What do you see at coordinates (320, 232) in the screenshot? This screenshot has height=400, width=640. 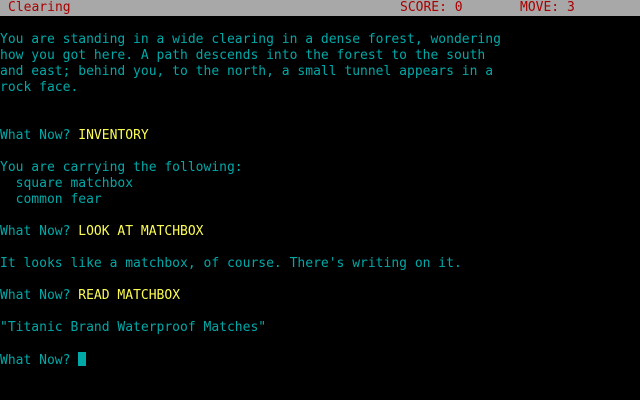 I see `command-line: What Now? LOOK AT MATCHBOX` at bounding box center [320, 232].